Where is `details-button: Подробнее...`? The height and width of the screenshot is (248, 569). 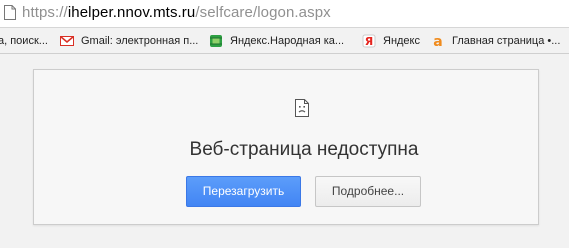
details-button: Подробнее... is located at coordinates (368, 191).